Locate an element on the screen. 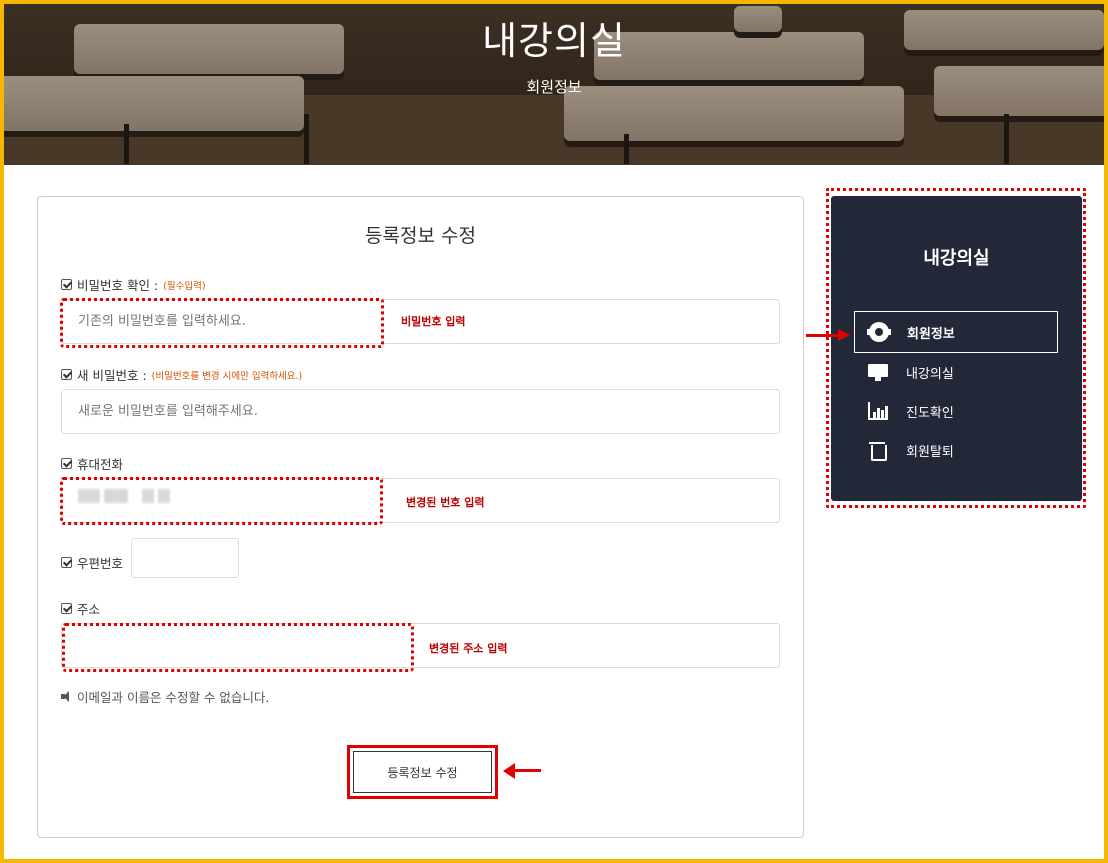 The image size is (1108, 863). speaker-icon is located at coordinates (67, 696).